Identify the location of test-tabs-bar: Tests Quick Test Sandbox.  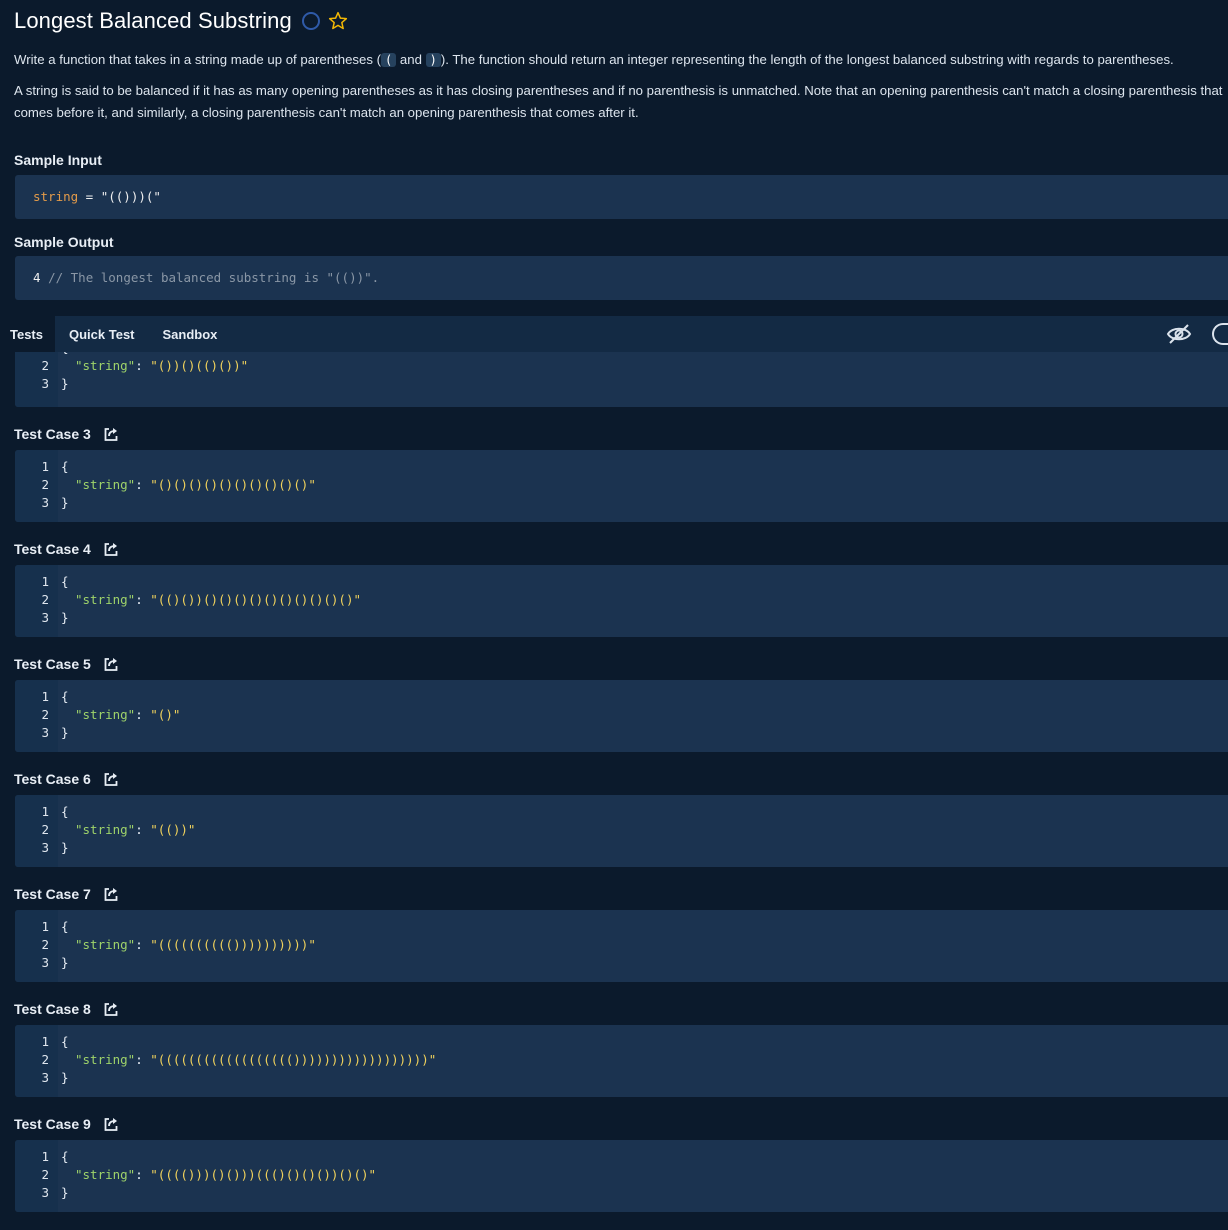
(614, 334).